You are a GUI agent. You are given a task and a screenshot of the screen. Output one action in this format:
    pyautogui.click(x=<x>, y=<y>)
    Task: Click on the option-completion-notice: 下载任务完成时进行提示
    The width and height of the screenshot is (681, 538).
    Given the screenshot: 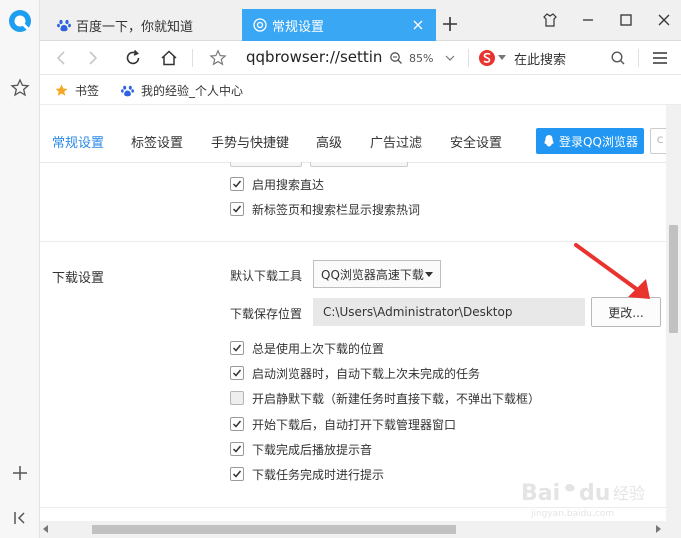 What is the action you would take?
    pyautogui.click(x=307, y=474)
    